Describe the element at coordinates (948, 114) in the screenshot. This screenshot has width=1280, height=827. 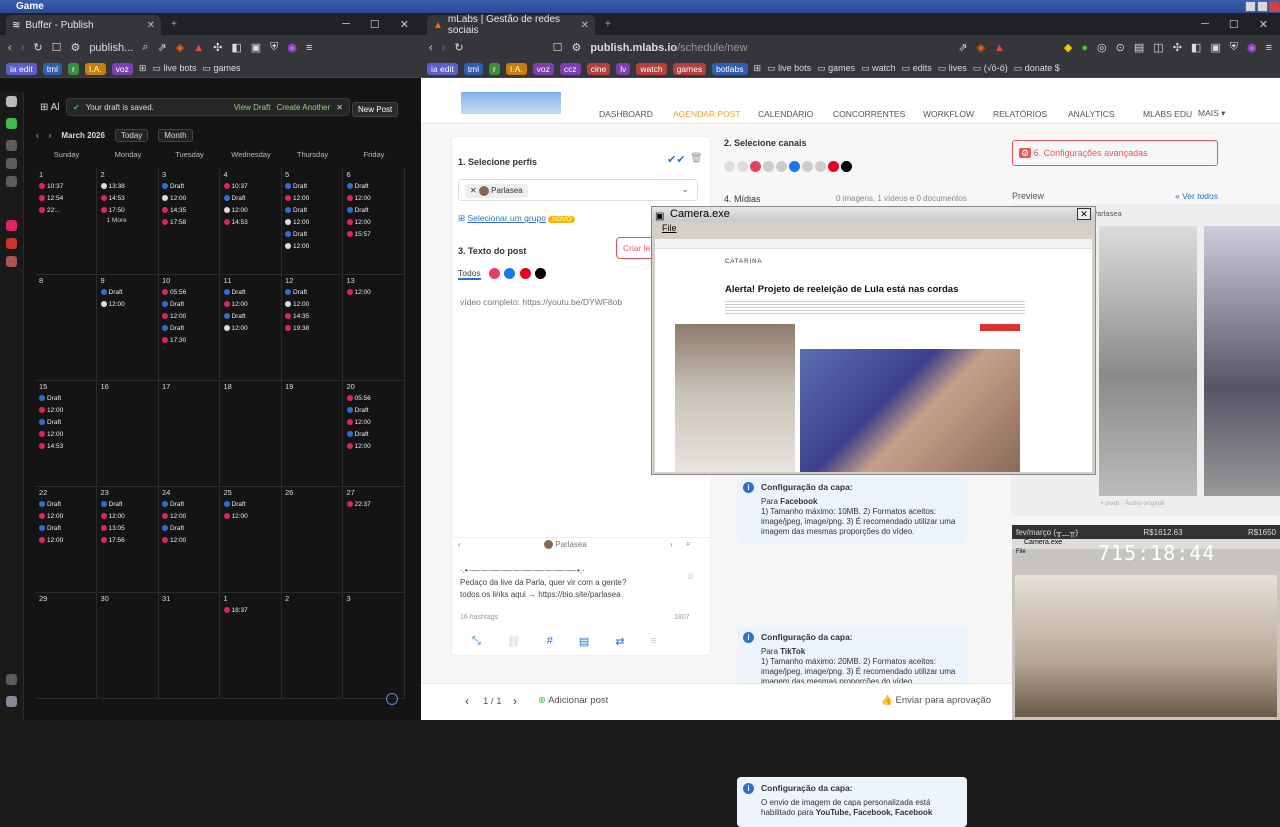
I see `nav-item: WORKFLOW` at that location.